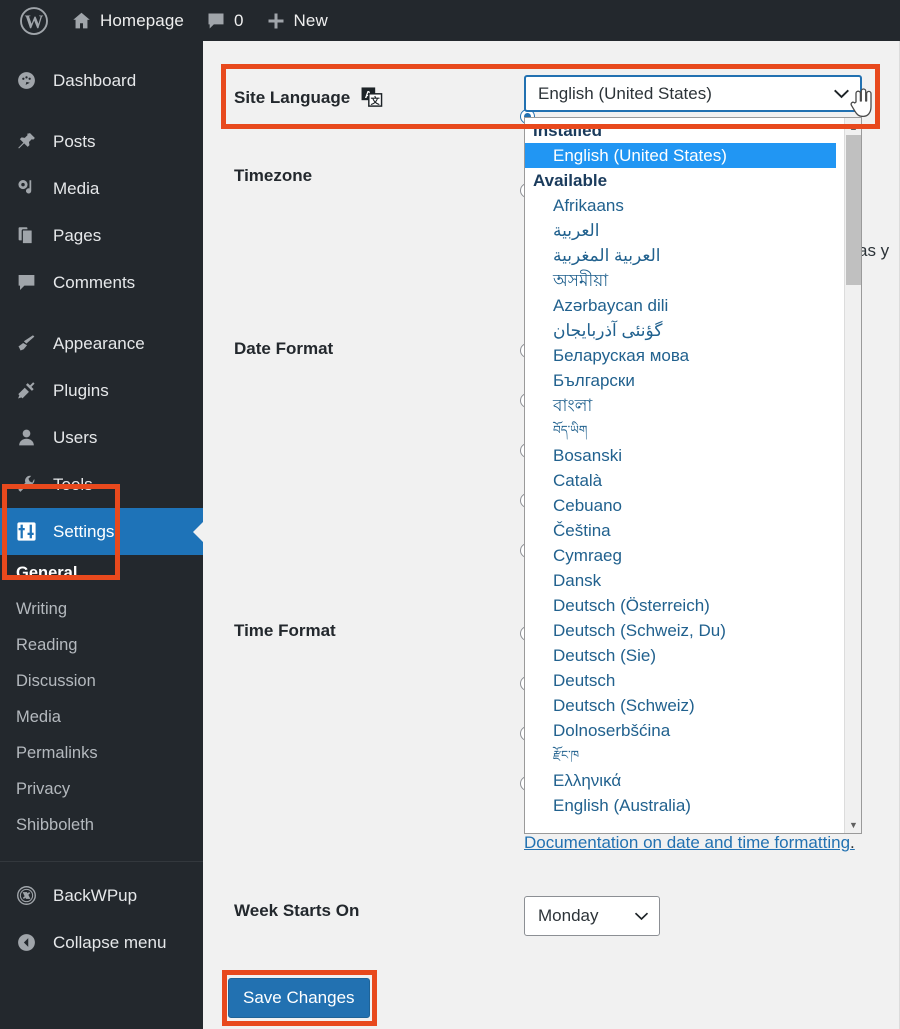 The width and height of the screenshot is (900, 1029). What do you see at coordinates (450, 20) in the screenshot?
I see `admin-bar: W Homepage 0 New` at bounding box center [450, 20].